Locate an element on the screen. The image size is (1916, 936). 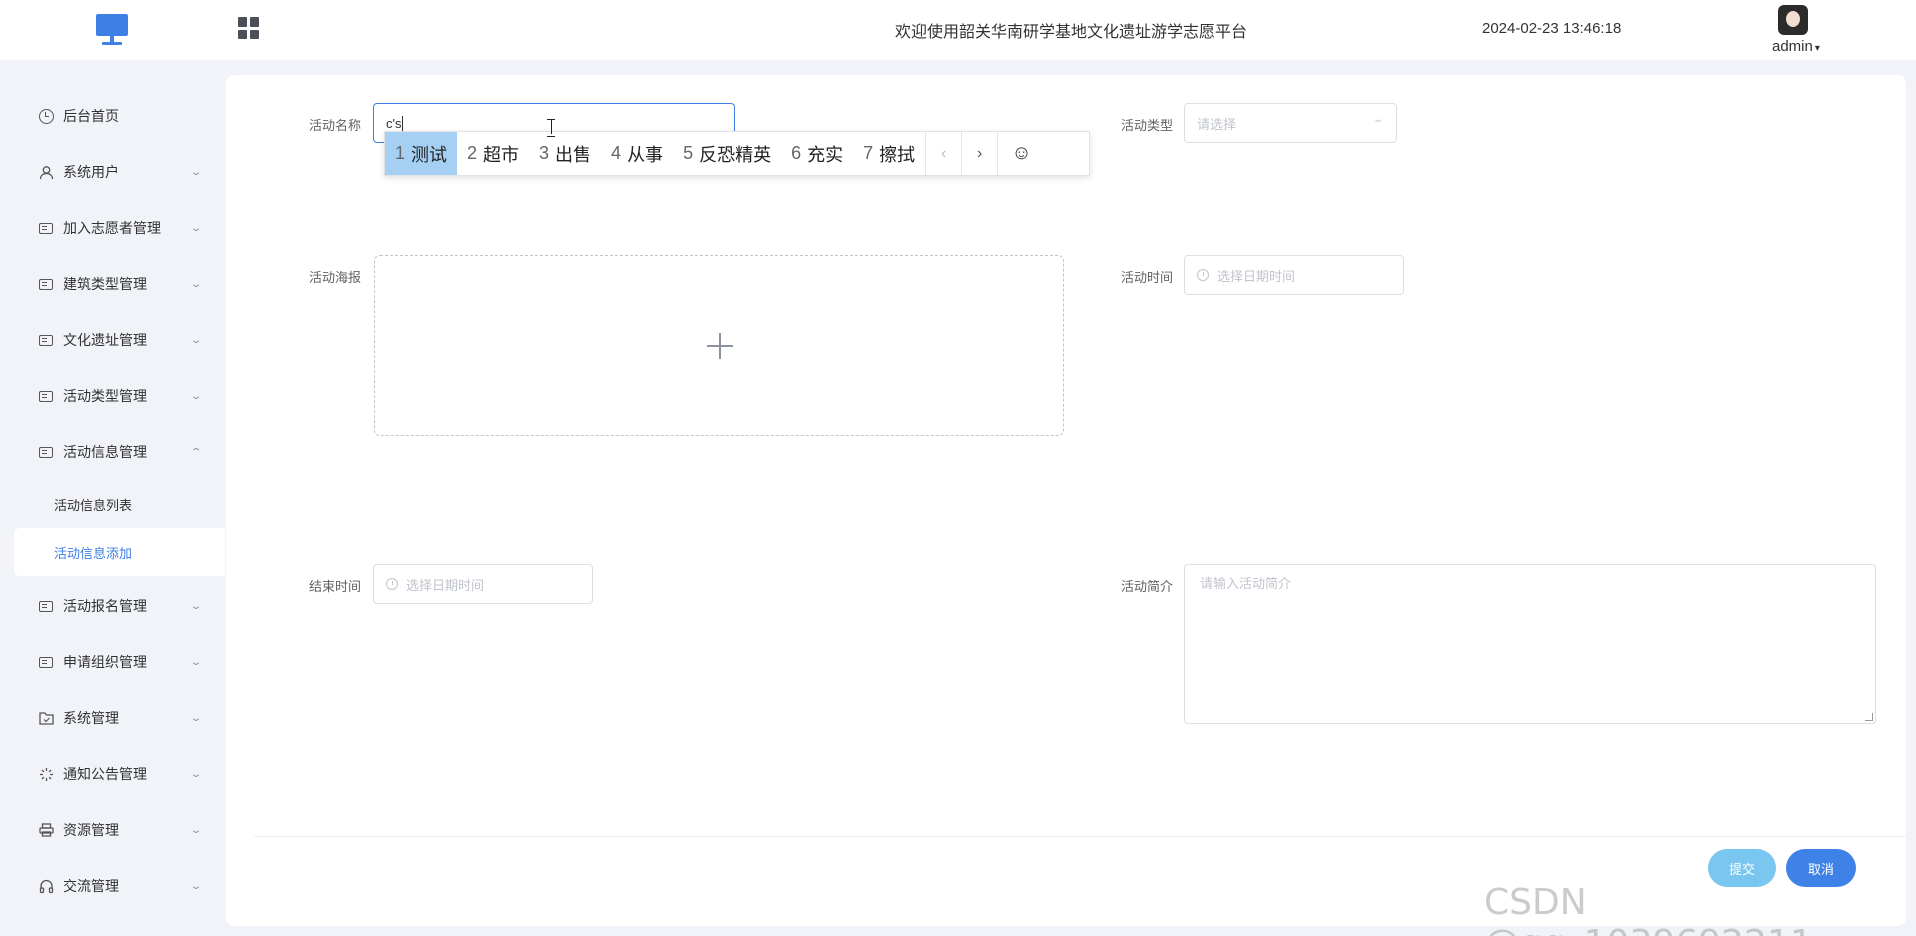
sidebar-item-communication: 交流管理 ⌄ is located at coordinates (112, 886).